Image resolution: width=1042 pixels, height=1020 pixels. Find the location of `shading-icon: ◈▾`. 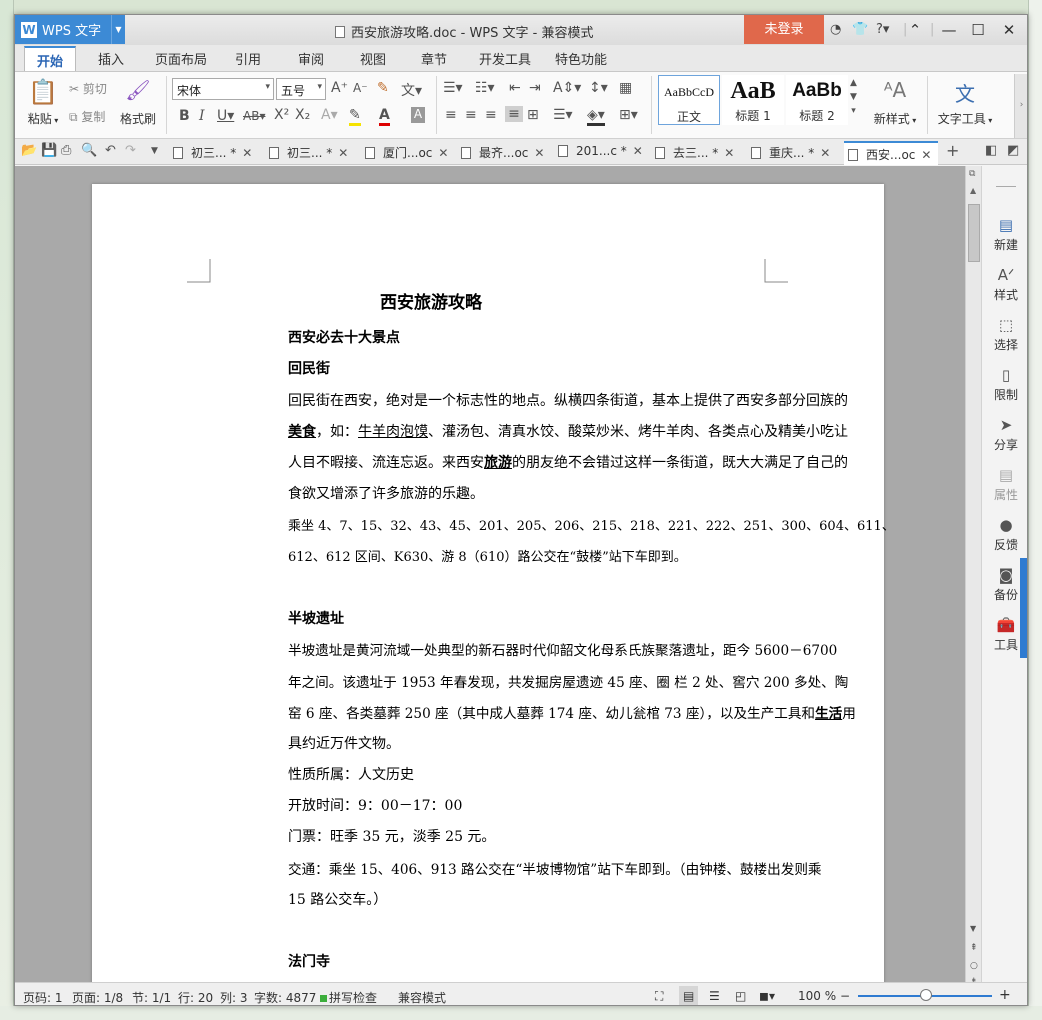

shading-icon: ◈▾ is located at coordinates (596, 116).